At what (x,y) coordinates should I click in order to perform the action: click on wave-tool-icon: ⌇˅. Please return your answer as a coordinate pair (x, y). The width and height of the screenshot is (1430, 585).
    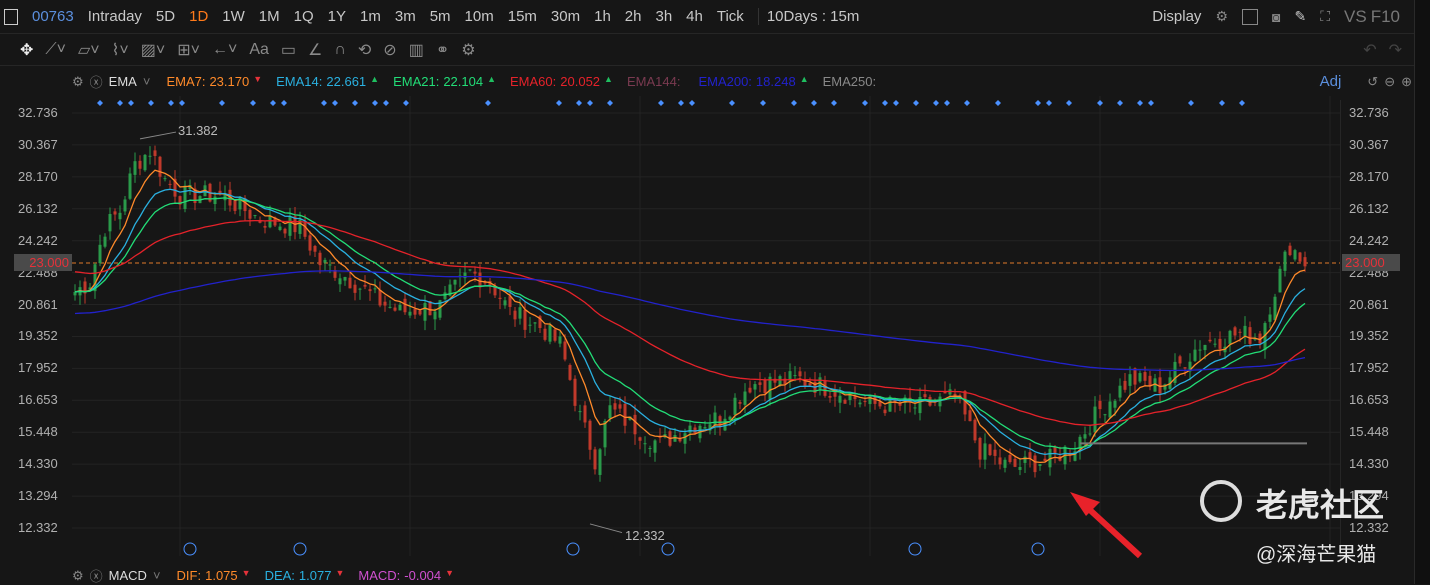
    Looking at the image, I should click on (120, 50).